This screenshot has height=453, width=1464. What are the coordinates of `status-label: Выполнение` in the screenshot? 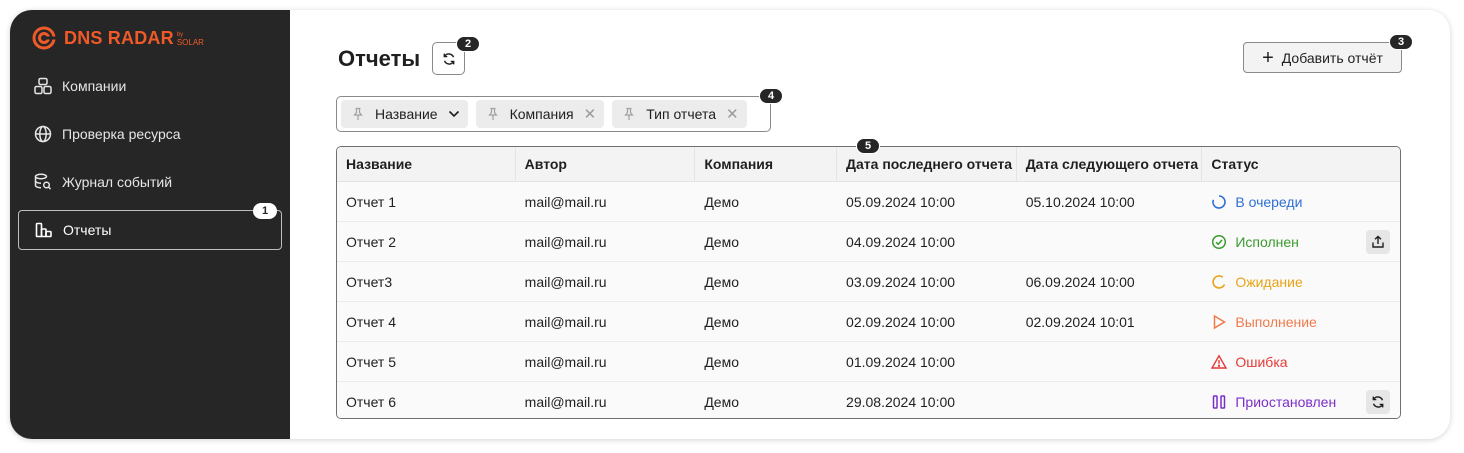 It's located at (1276, 321).